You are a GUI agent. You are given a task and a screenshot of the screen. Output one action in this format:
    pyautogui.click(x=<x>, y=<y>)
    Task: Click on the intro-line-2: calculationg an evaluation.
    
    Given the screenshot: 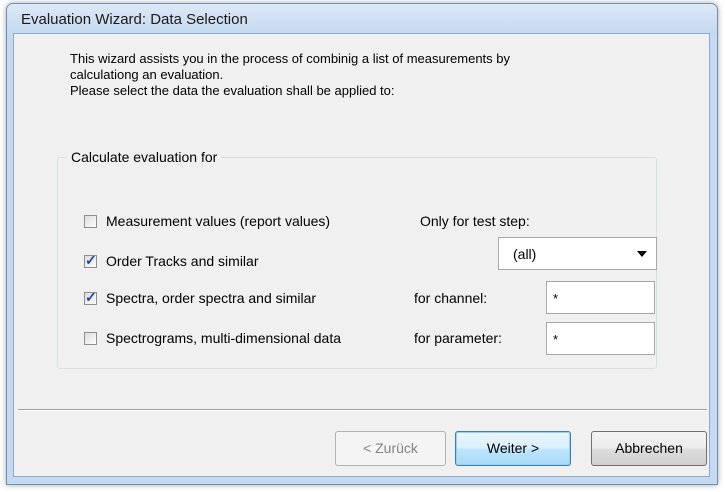 What is the action you would take?
    pyautogui.click(x=147, y=74)
    